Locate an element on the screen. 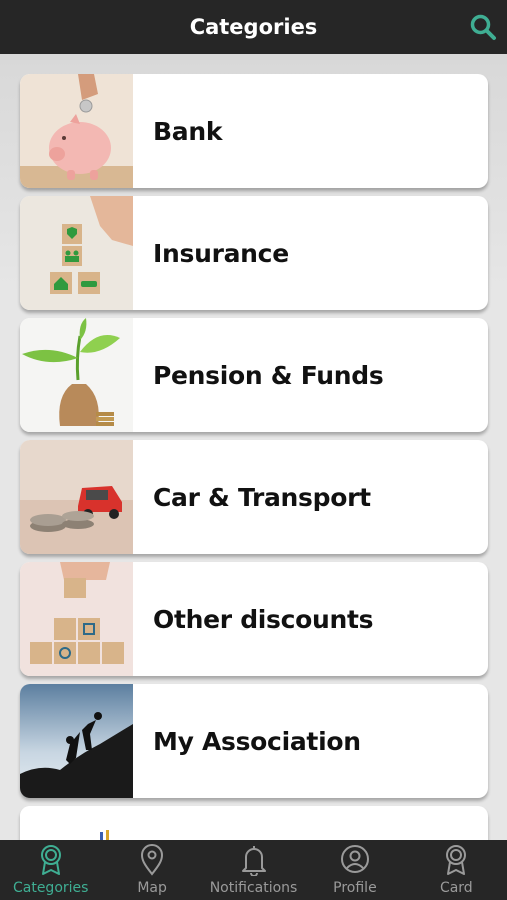 This screenshot has width=507, height=900. category-card-car-transport: Car & Transport is located at coordinates (254, 497).